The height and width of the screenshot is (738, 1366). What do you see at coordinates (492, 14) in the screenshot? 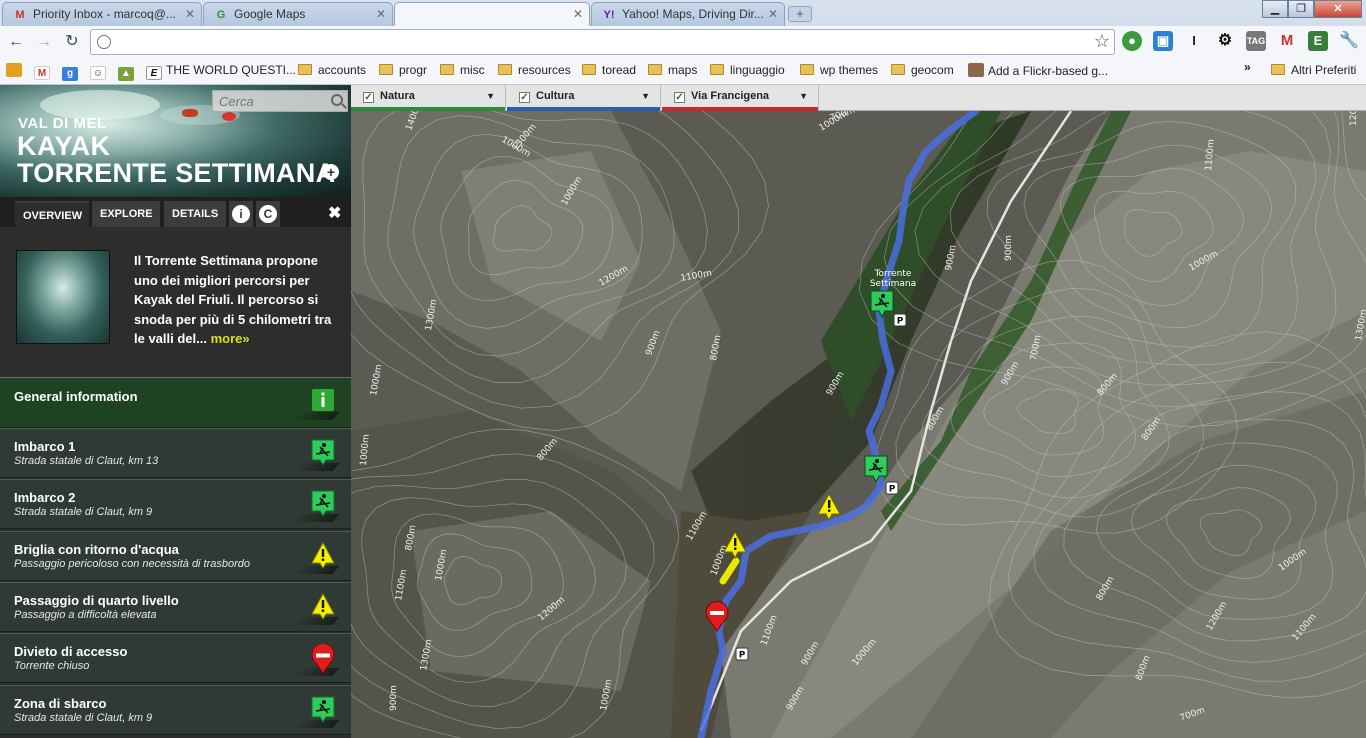
I see `browser-tab-active: ✕` at bounding box center [492, 14].